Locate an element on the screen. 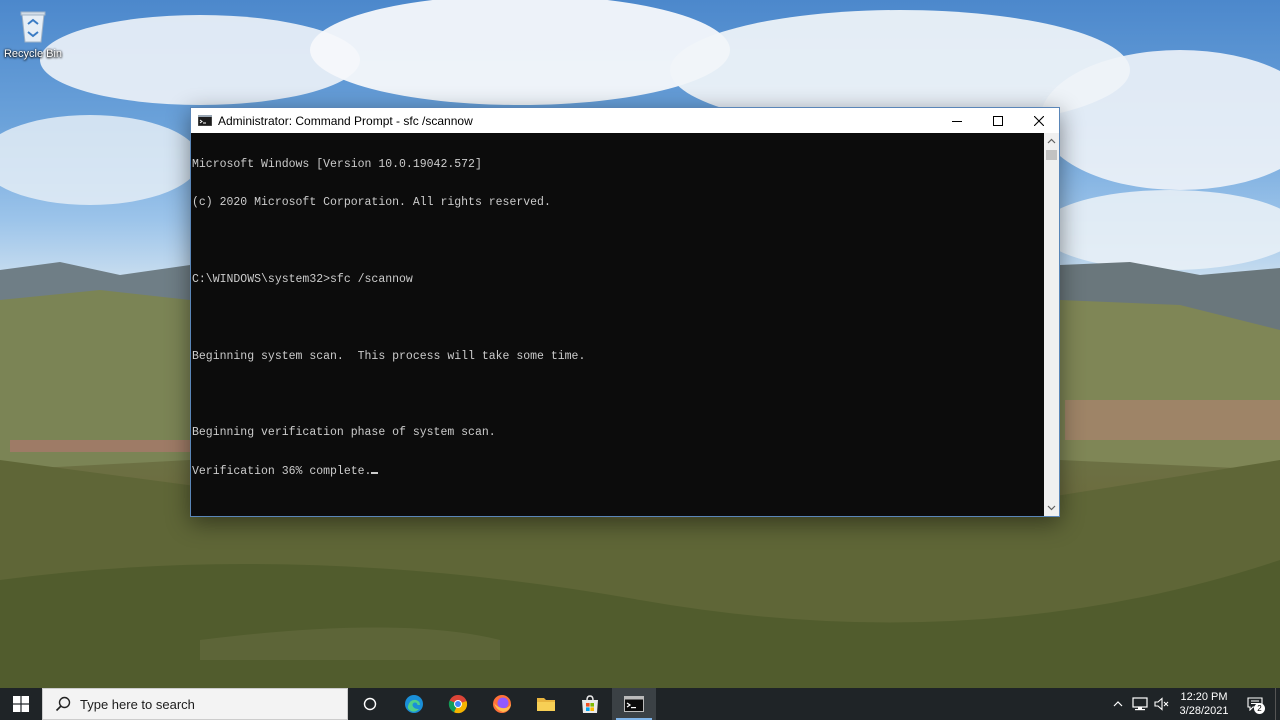 This screenshot has height=720, width=1280. file-explorer-button is located at coordinates (546, 704).